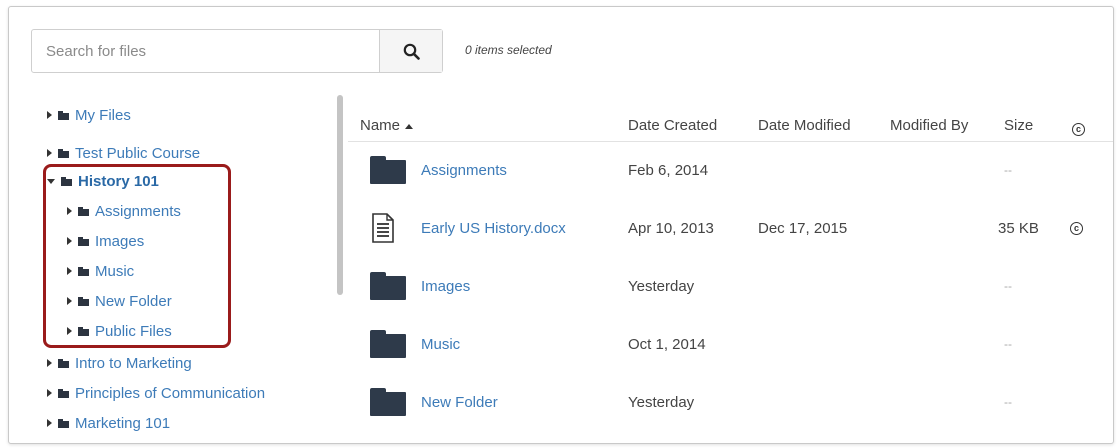  I want to click on file-name-link: Early US History.docx, so click(493, 228).